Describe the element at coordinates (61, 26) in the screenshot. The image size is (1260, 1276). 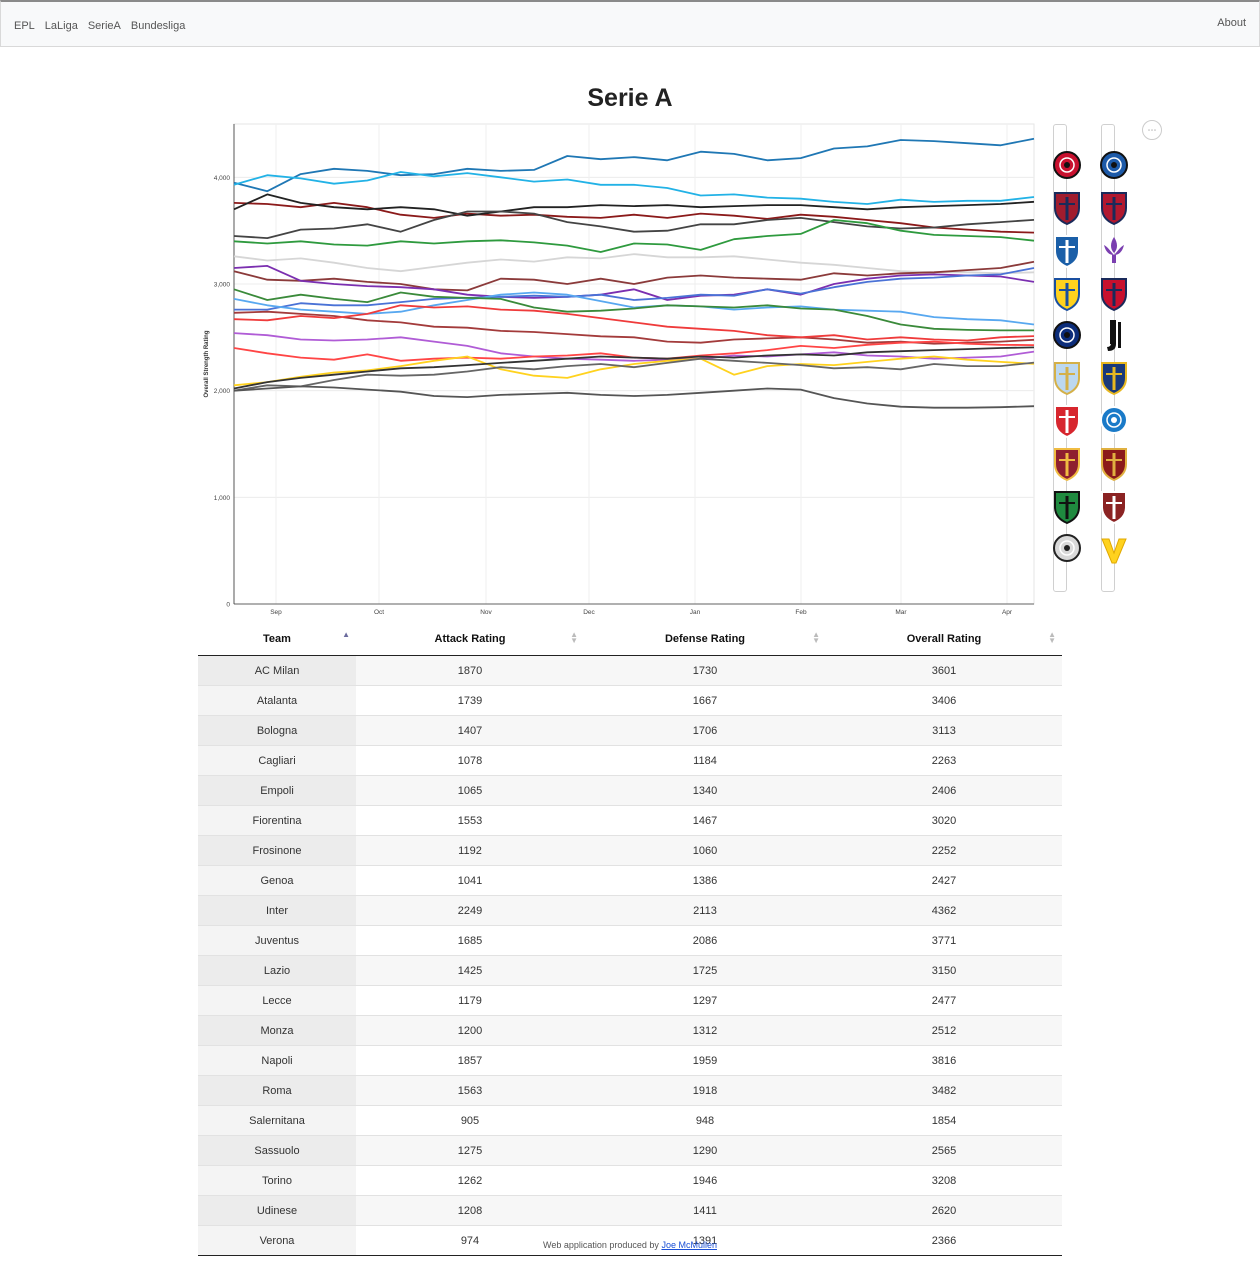
I see `nav-link-laliga: LaLiga` at that location.